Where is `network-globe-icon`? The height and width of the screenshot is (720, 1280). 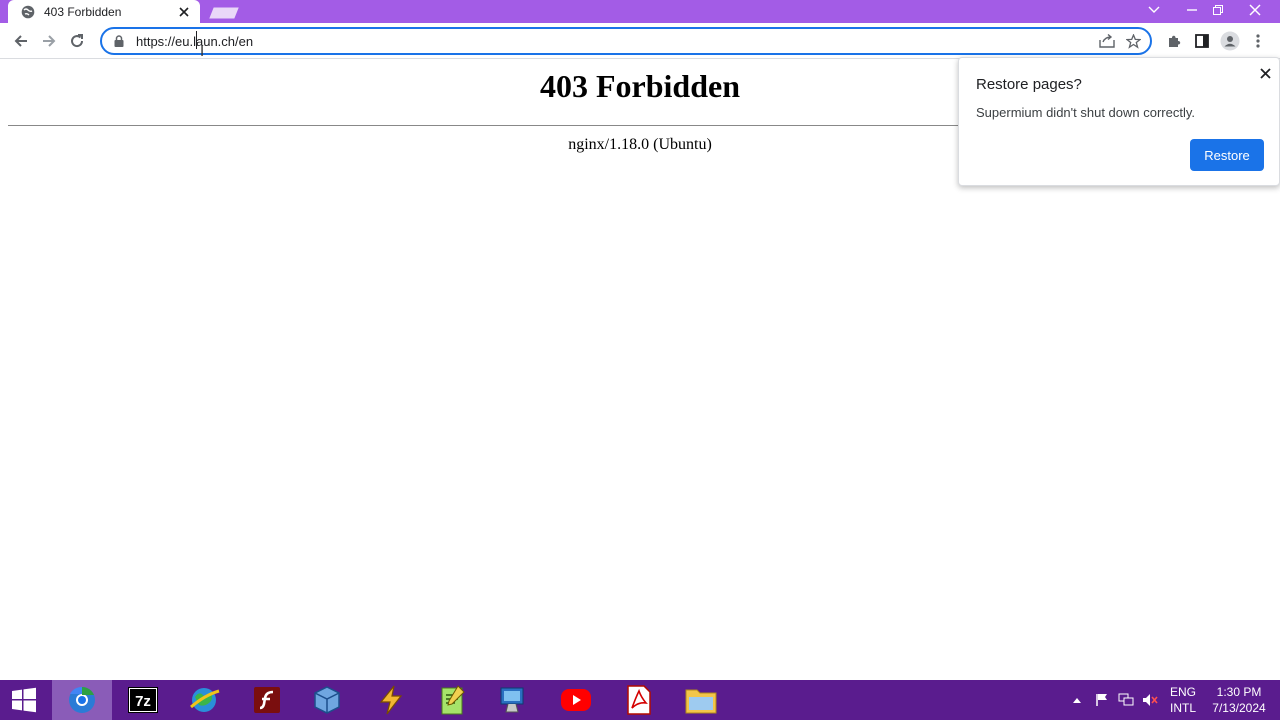
network-globe-icon is located at coordinates (205, 700).